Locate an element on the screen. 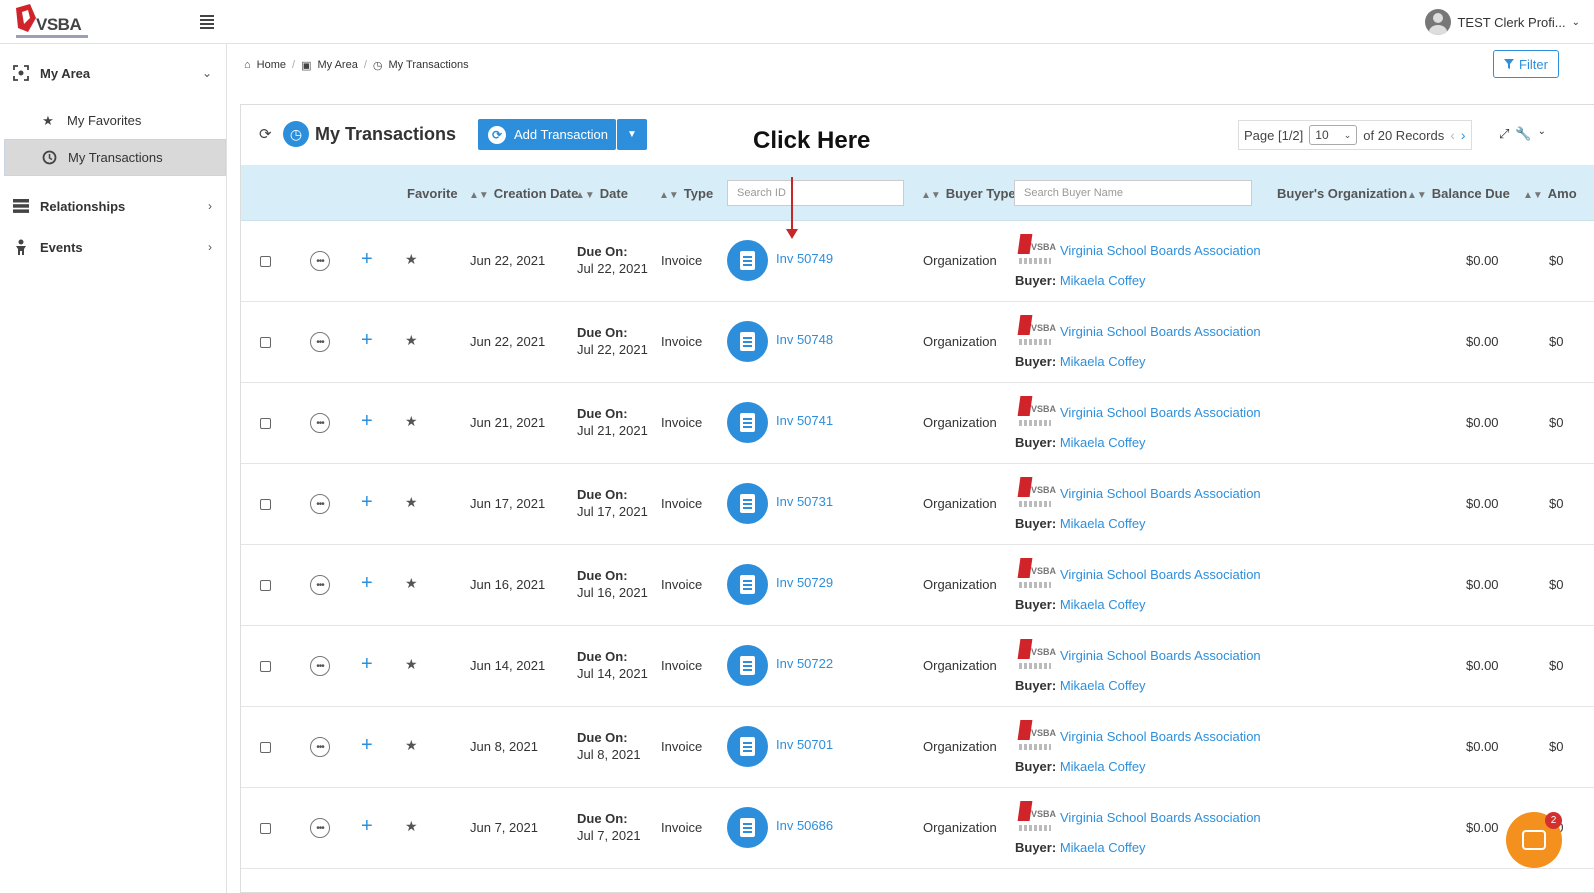 The height and width of the screenshot is (893, 1594). refresh-icon: ⟳ is located at coordinates (265, 134).